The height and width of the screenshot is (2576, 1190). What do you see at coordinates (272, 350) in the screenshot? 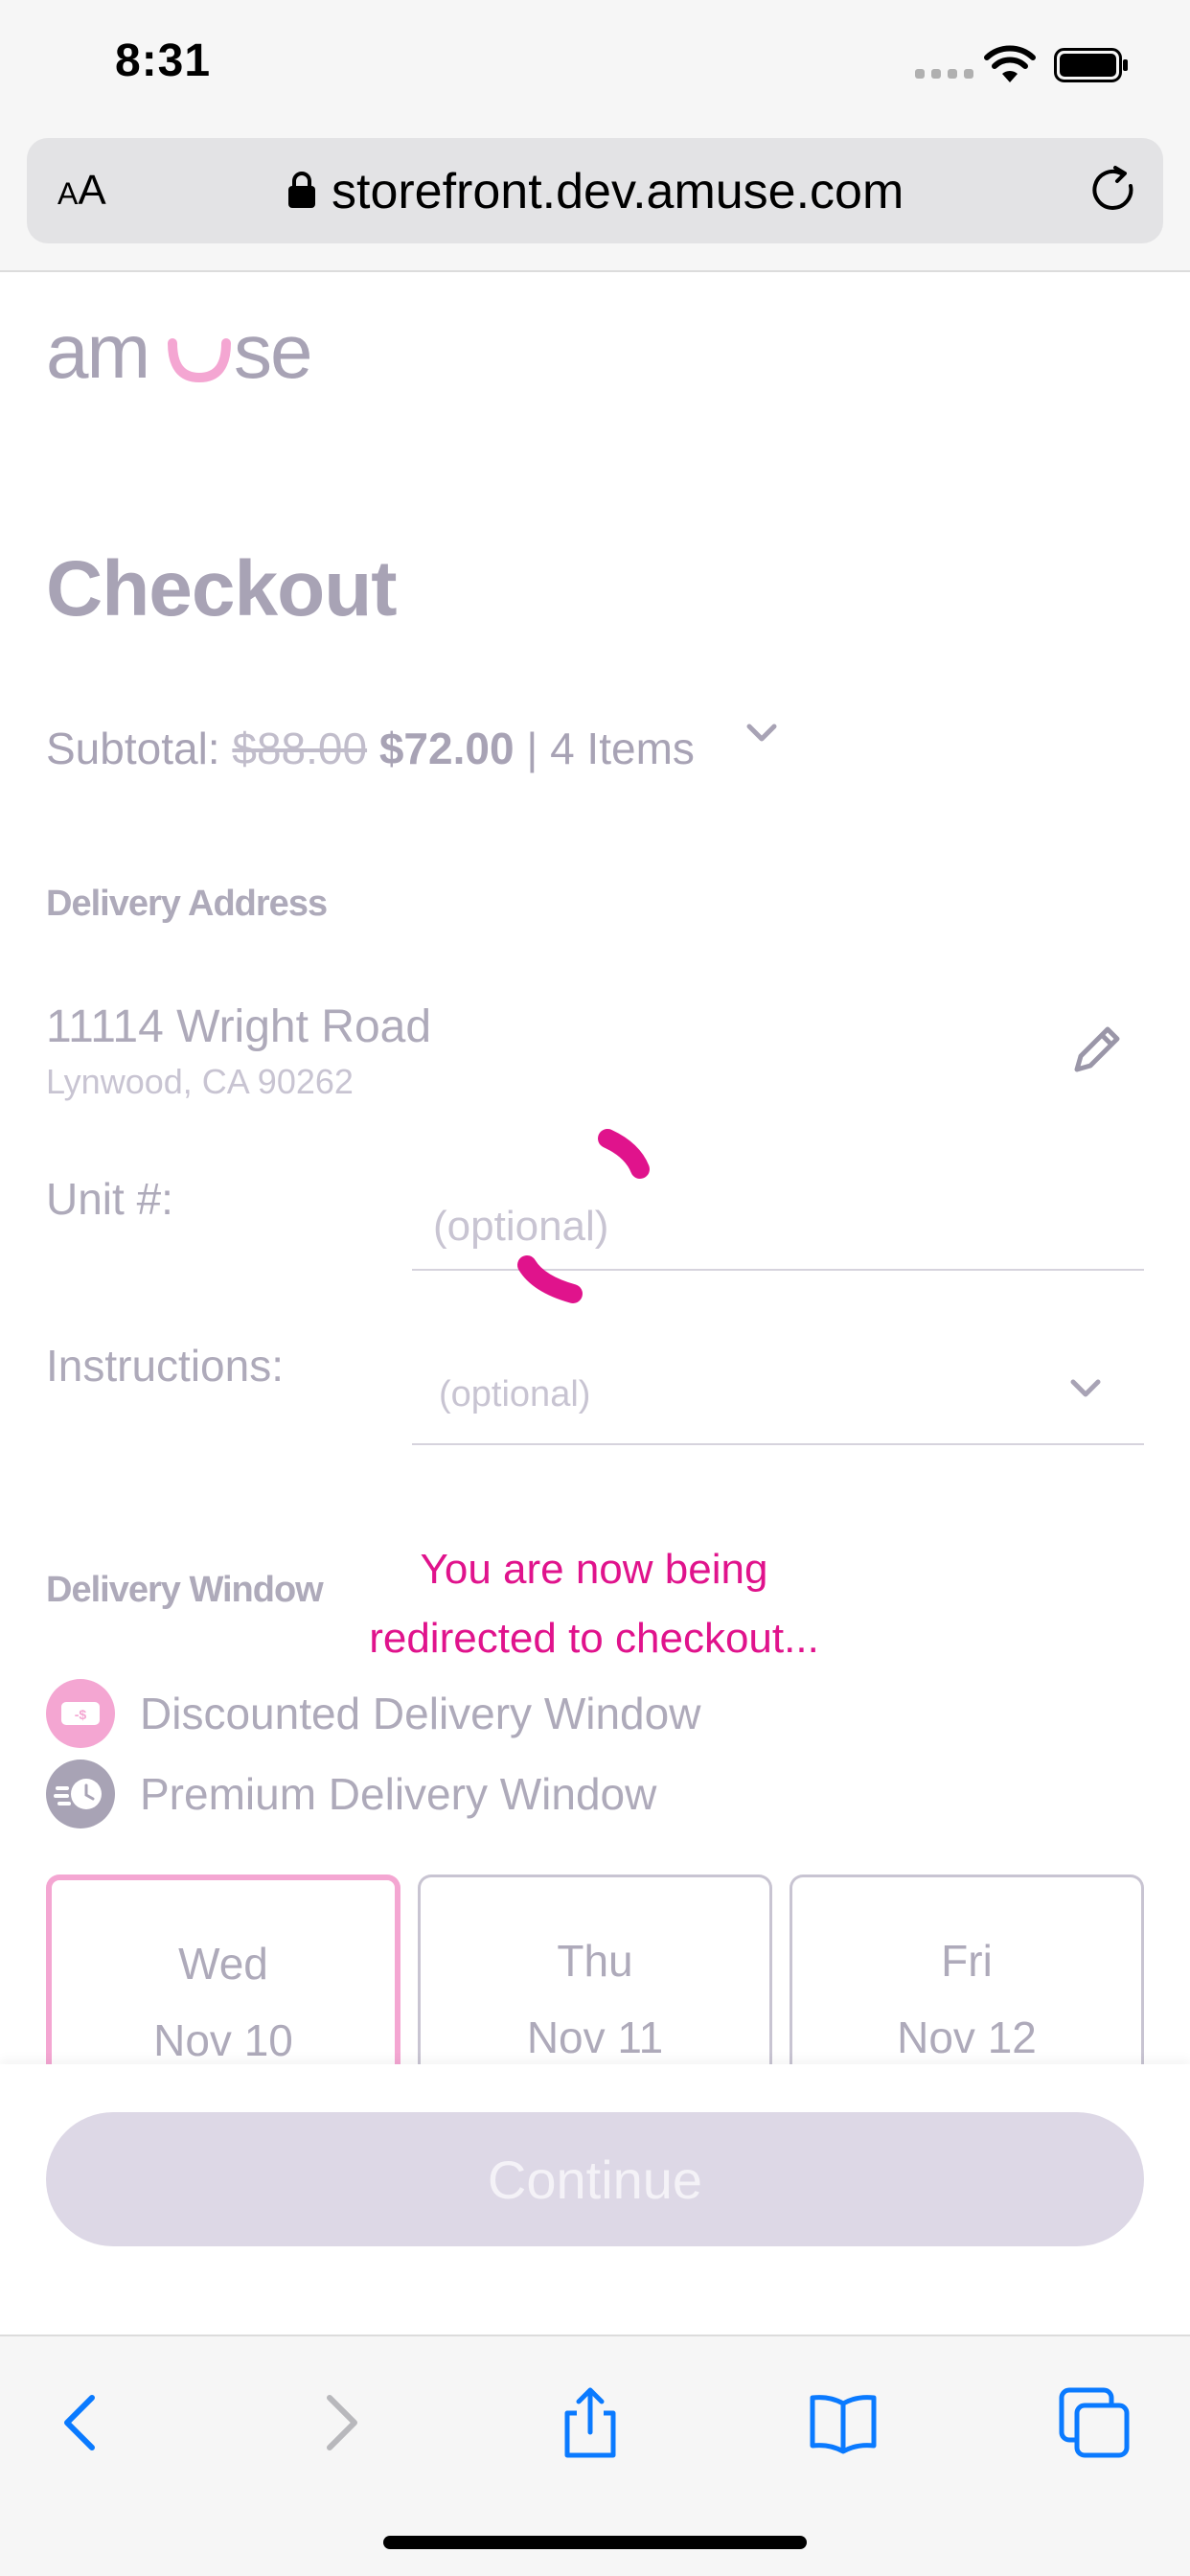
I see `svg-text: se` at bounding box center [272, 350].